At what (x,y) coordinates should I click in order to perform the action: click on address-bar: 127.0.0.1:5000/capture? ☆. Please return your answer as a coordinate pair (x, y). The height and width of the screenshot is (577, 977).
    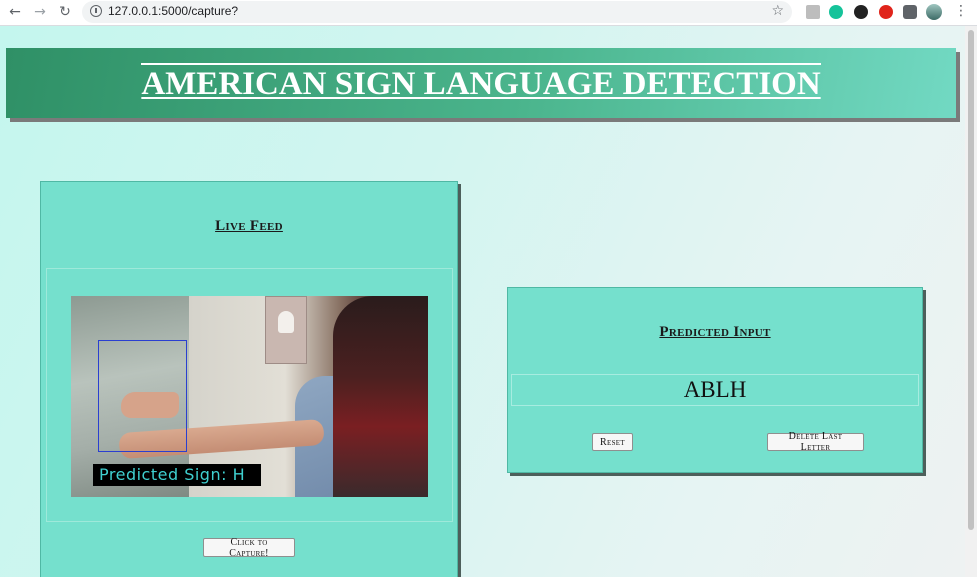
    Looking at the image, I should click on (437, 12).